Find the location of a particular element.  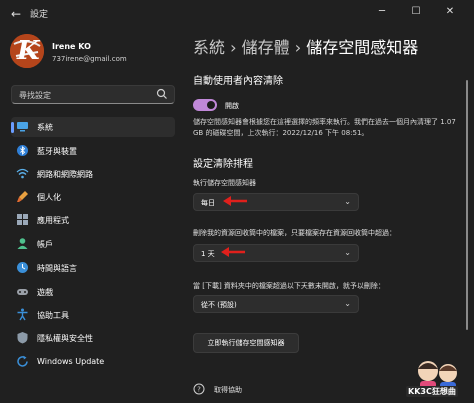

sidebar-item-label: 協助工具 is located at coordinates (53, 315).